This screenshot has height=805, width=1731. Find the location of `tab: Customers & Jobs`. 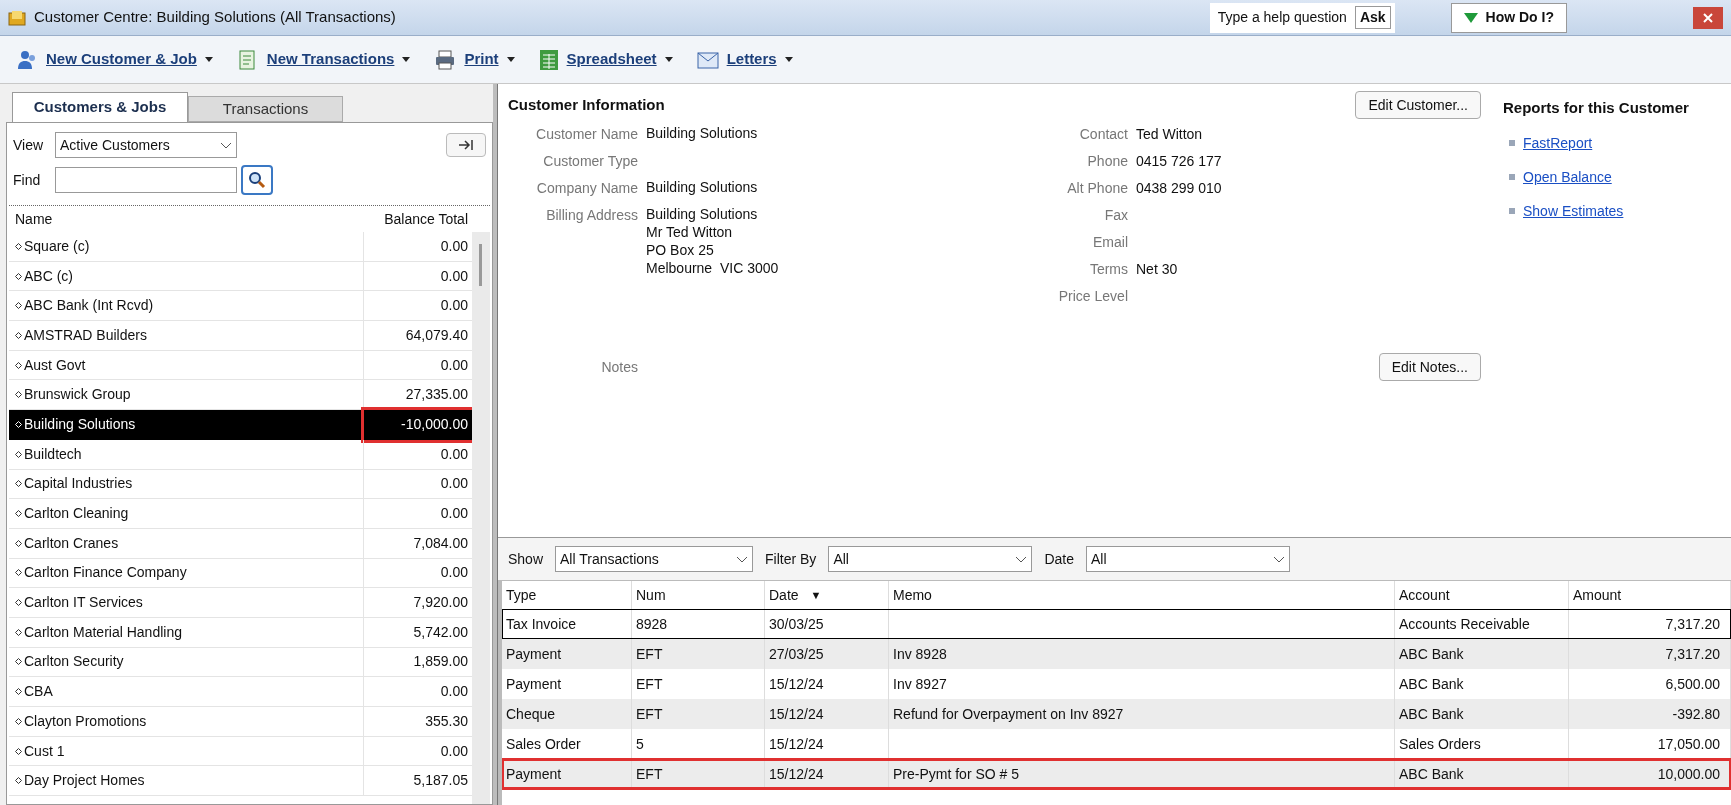

tab: Customers & Jobs is located at coordinates (100, 107).